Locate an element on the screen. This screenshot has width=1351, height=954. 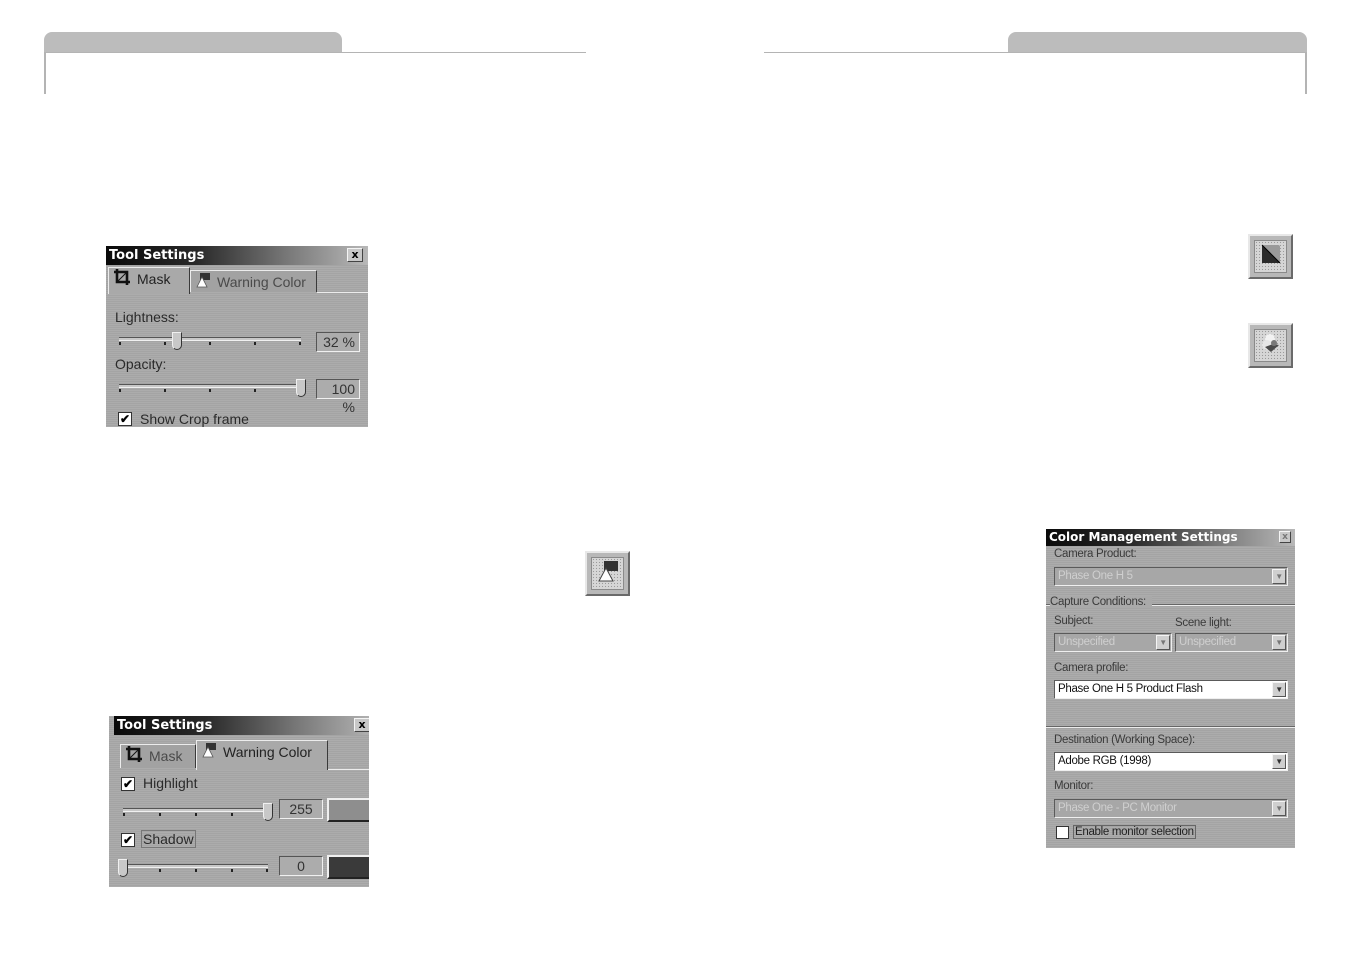
page-header-tab-right is located at coordinates (1157, 42).